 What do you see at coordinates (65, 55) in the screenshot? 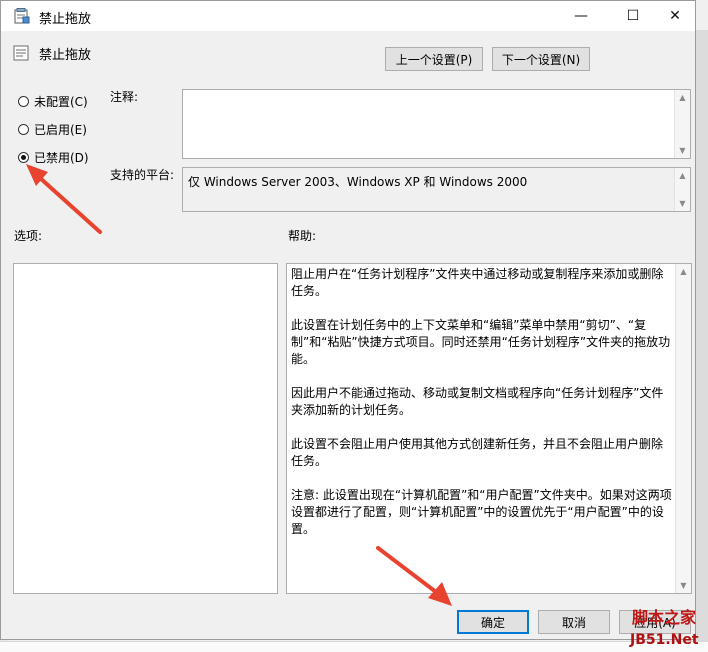
I see `policy-name: 禁止拖放` at bounding box center [65, 55].